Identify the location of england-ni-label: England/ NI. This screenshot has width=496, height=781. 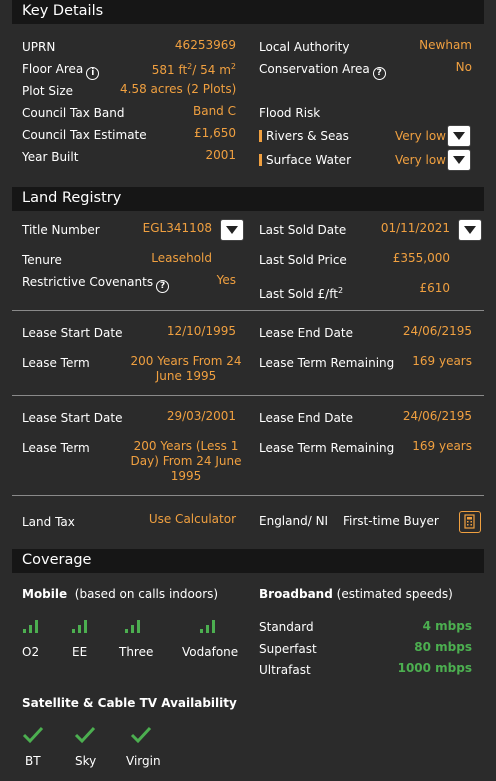
(294, 521).